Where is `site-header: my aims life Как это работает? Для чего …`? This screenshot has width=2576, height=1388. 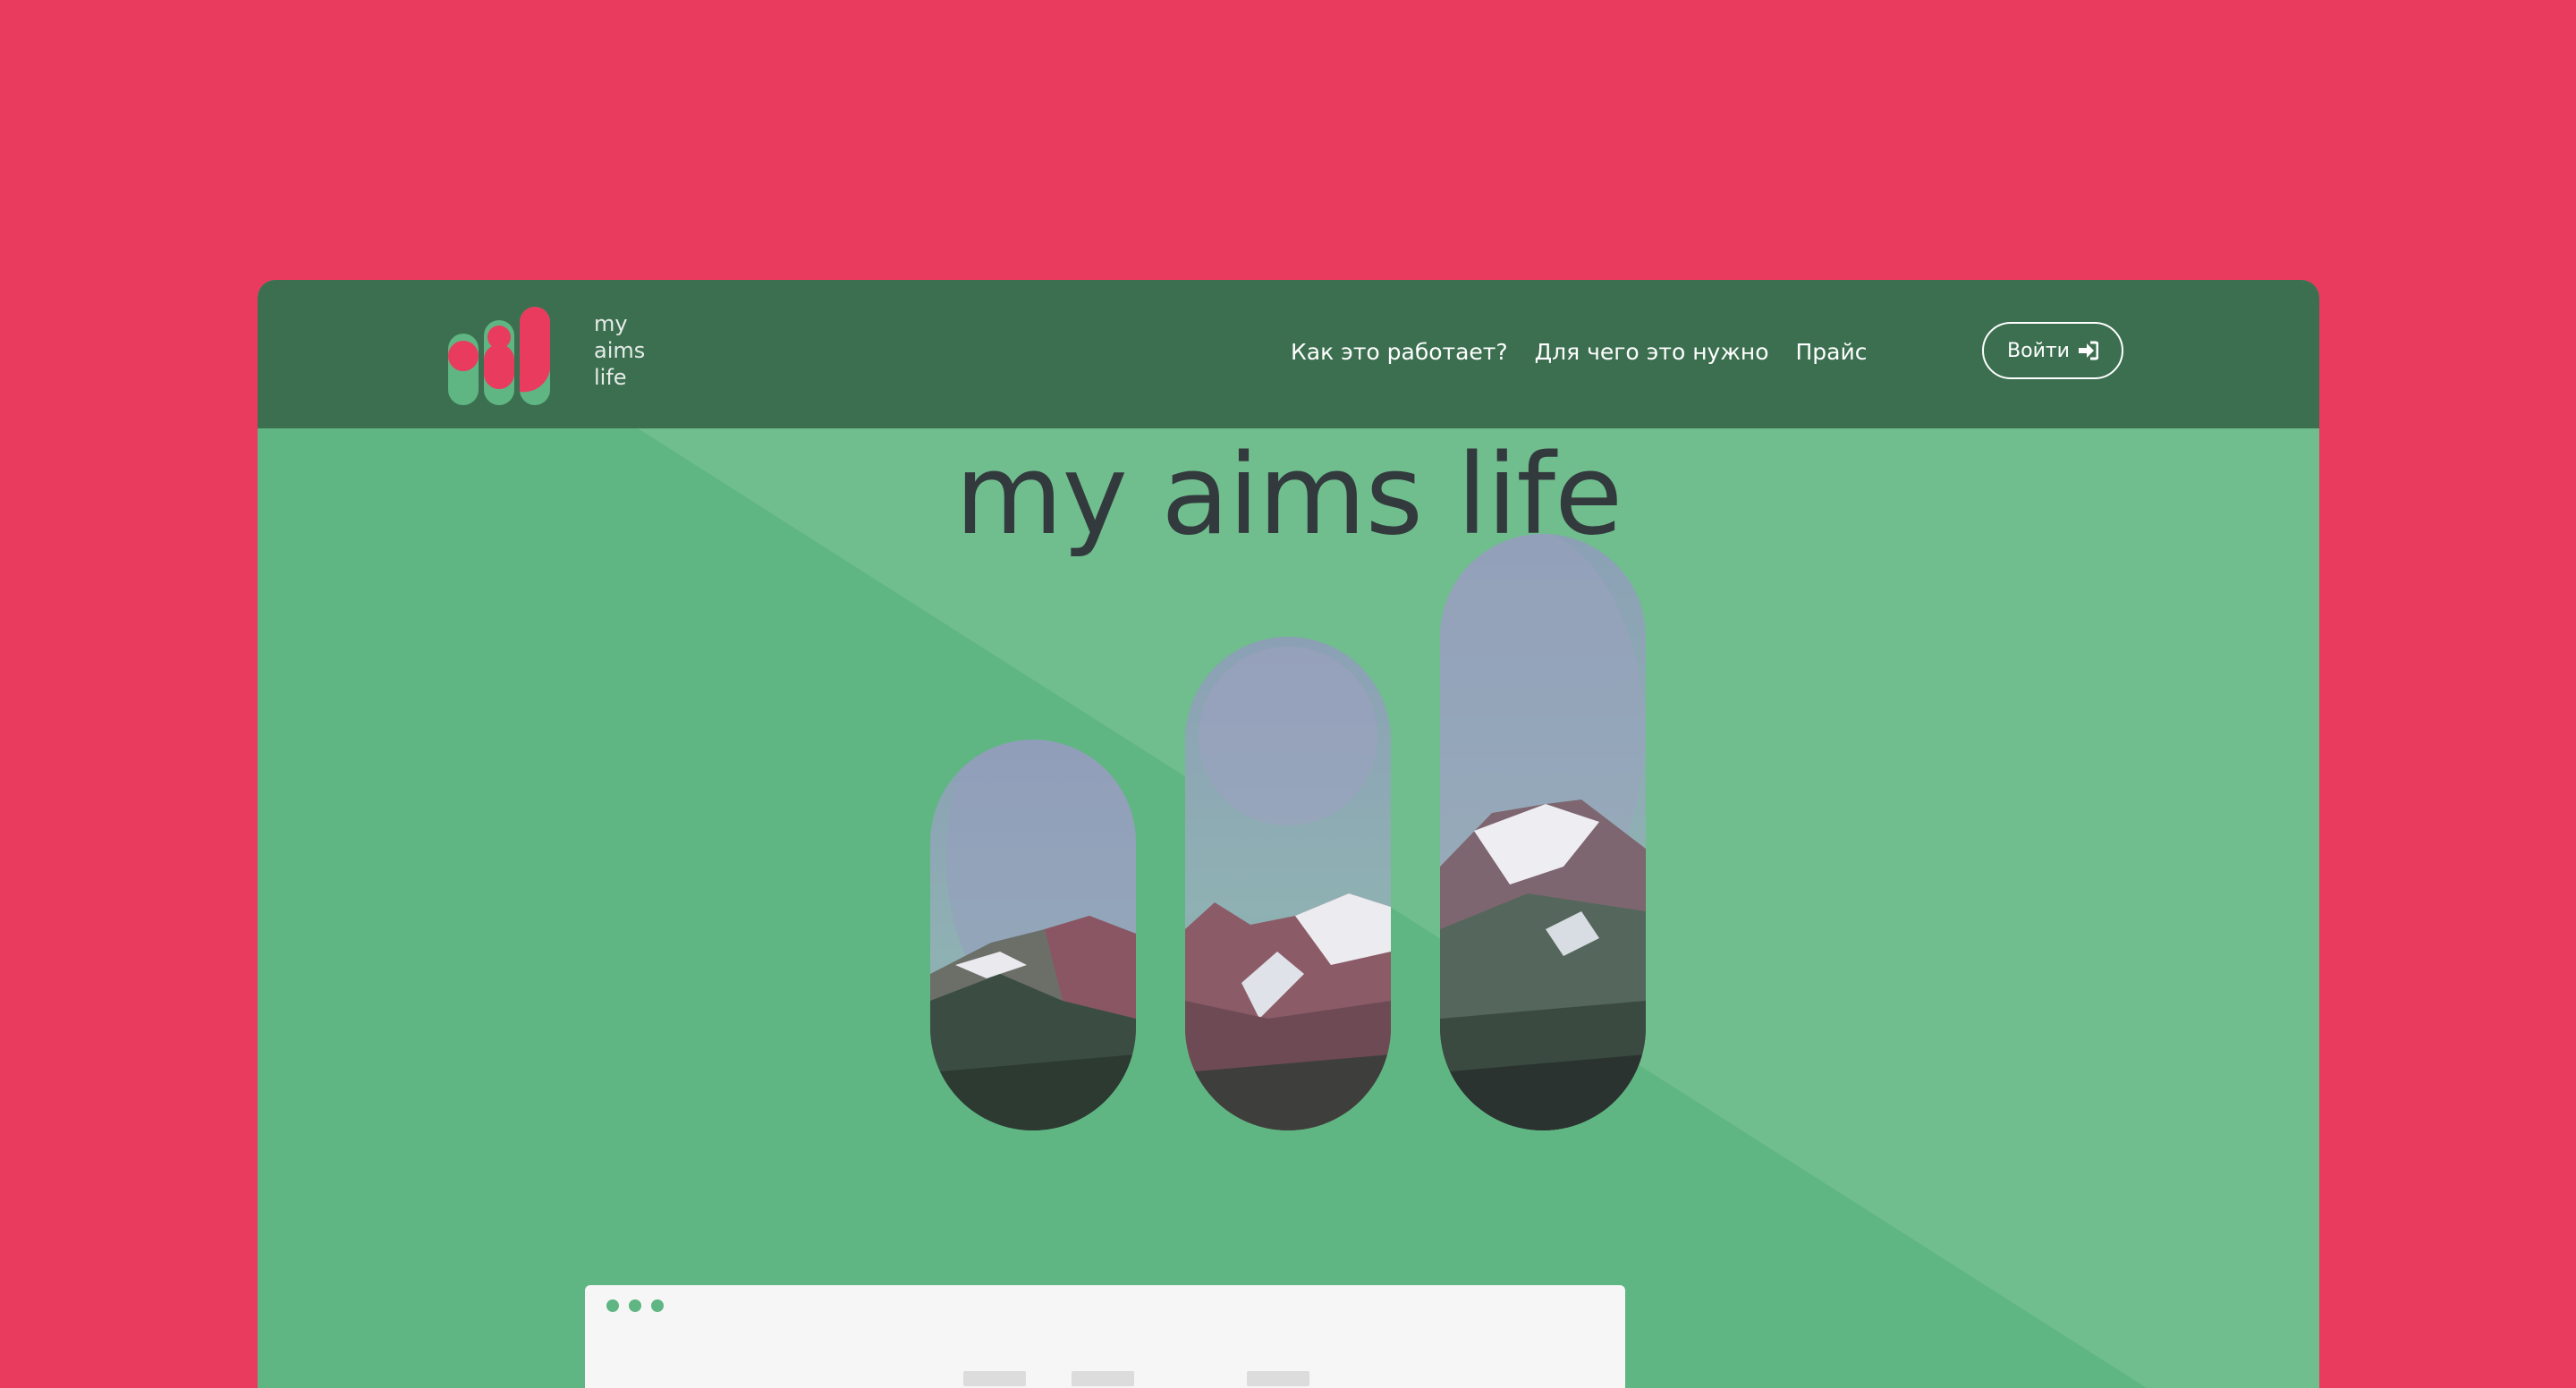 site-header: my aims life Как это работает? Для чего … is located at coordinates (1288, 354).